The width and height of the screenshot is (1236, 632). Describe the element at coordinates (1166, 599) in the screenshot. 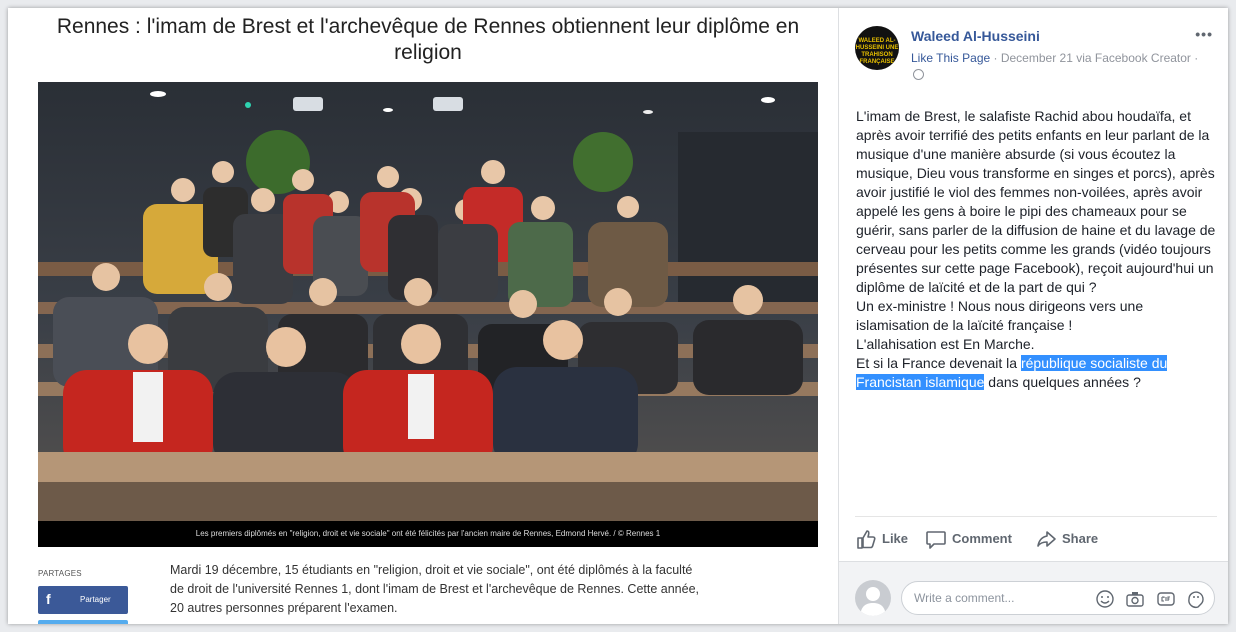

I see `gif-icon` at that location.